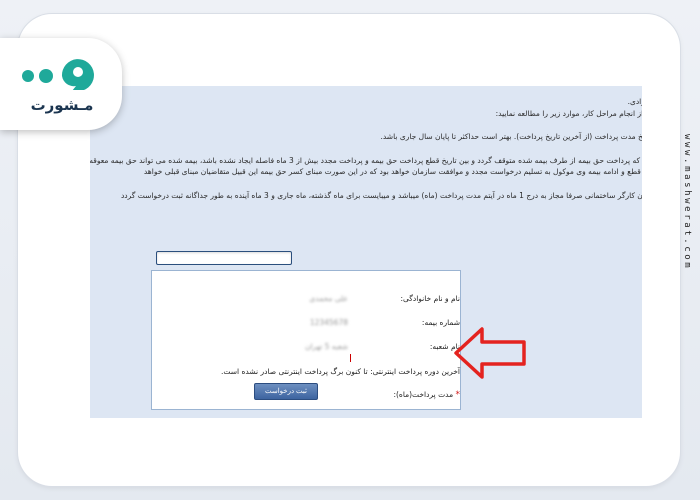 The width and height of the screenshot is (700, 500). I want to click on form-row-branch: نام شعبه: شعبه 5 تهران, so click(315, 349).